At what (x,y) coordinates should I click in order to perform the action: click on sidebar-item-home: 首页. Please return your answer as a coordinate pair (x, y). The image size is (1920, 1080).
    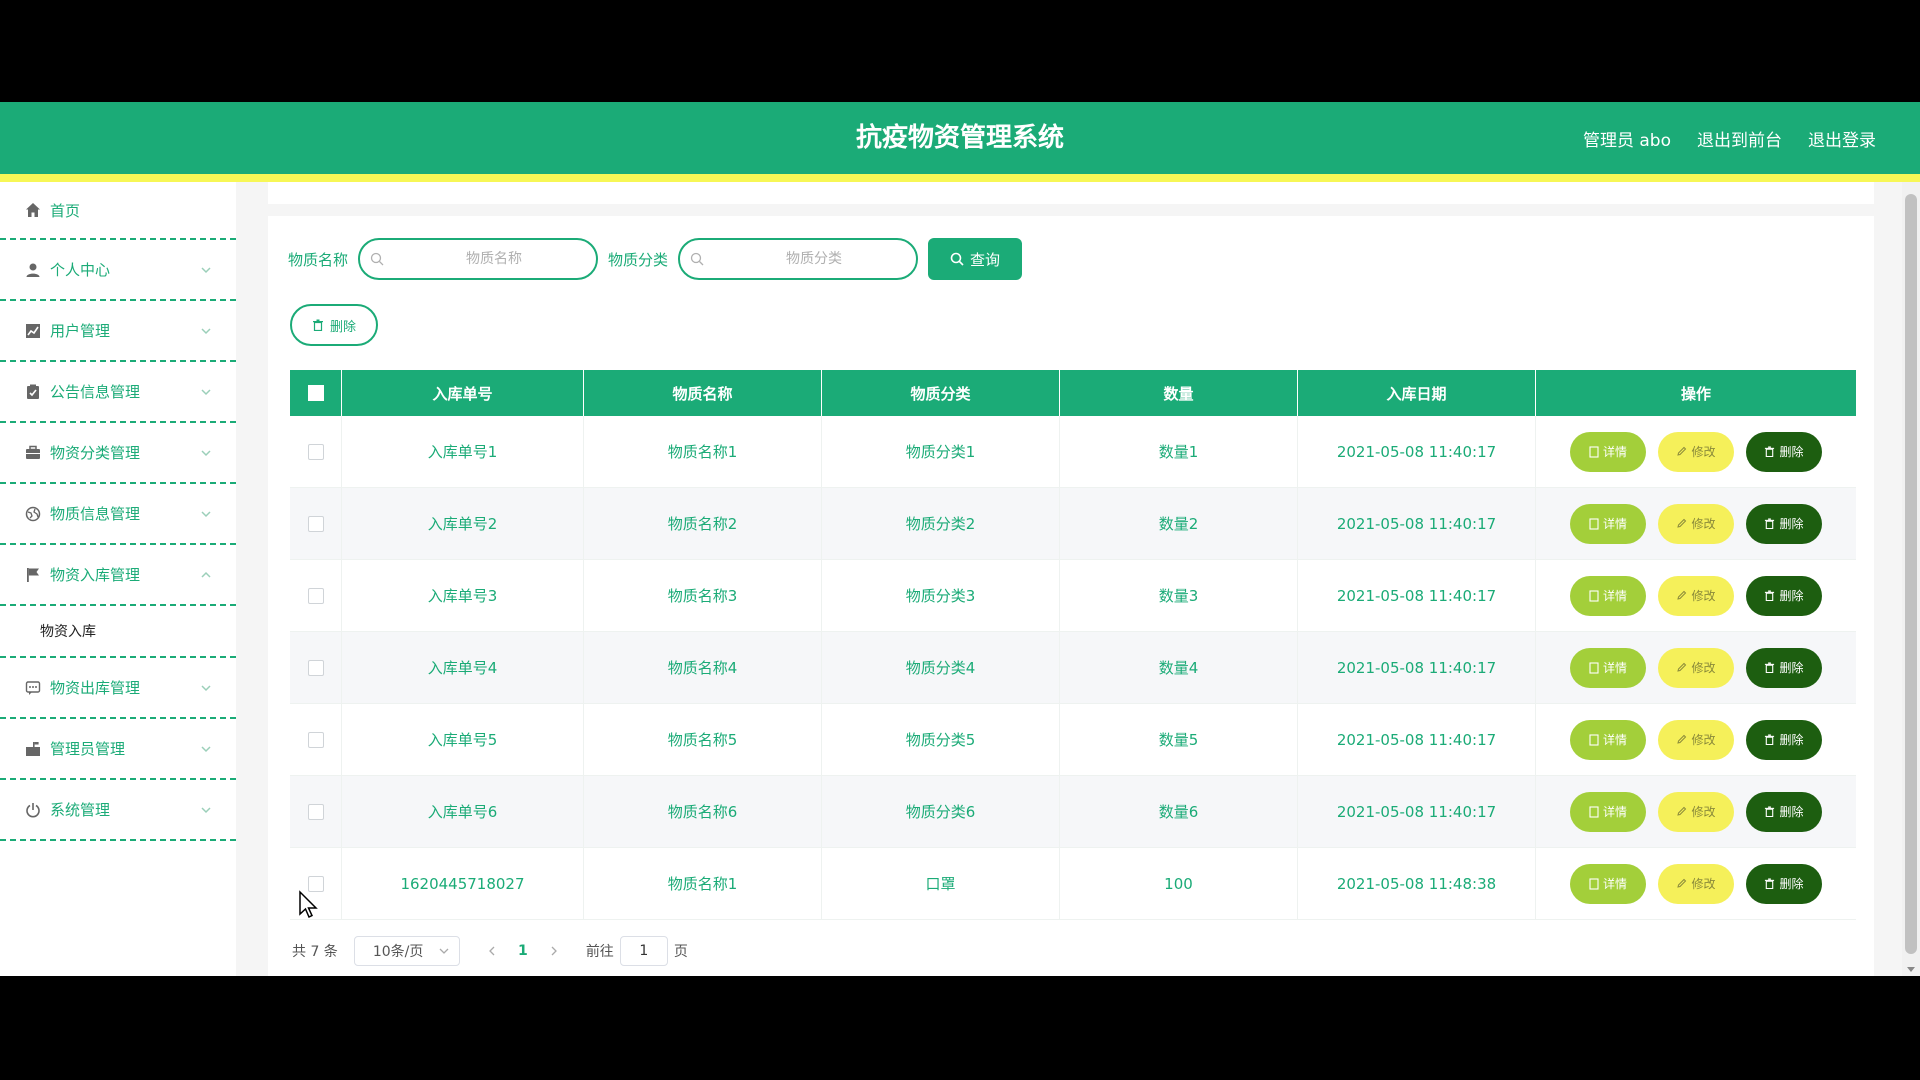
    Looking at the image, I should click on (118, 211).